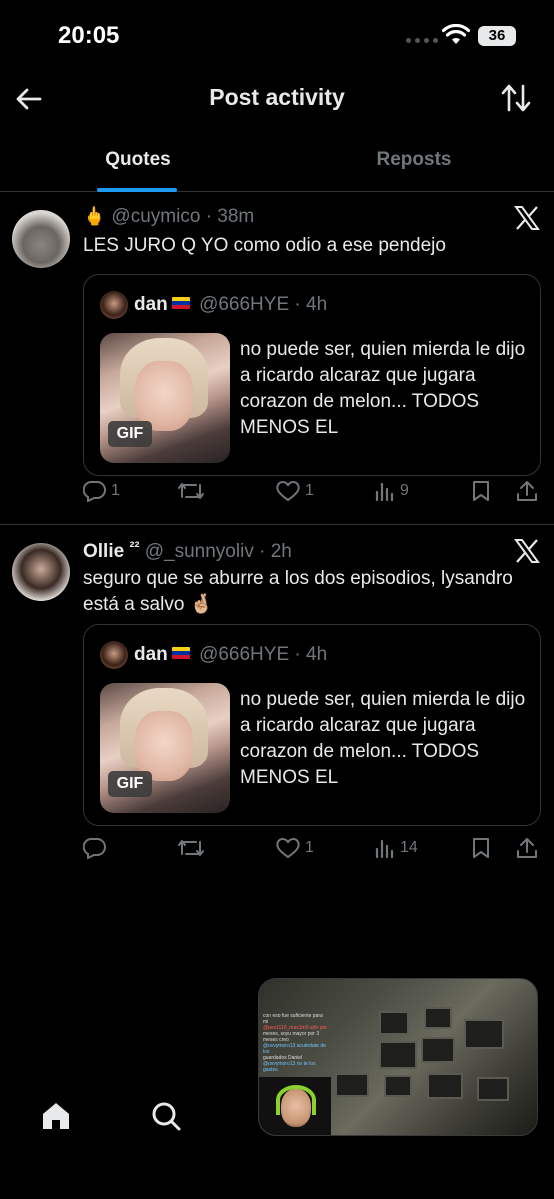 The image size is (554, 1199). What do you see at coordinates (277, 97) in the screenshot?
I see `page-title: Post activity` at bounding box center [277, 97].